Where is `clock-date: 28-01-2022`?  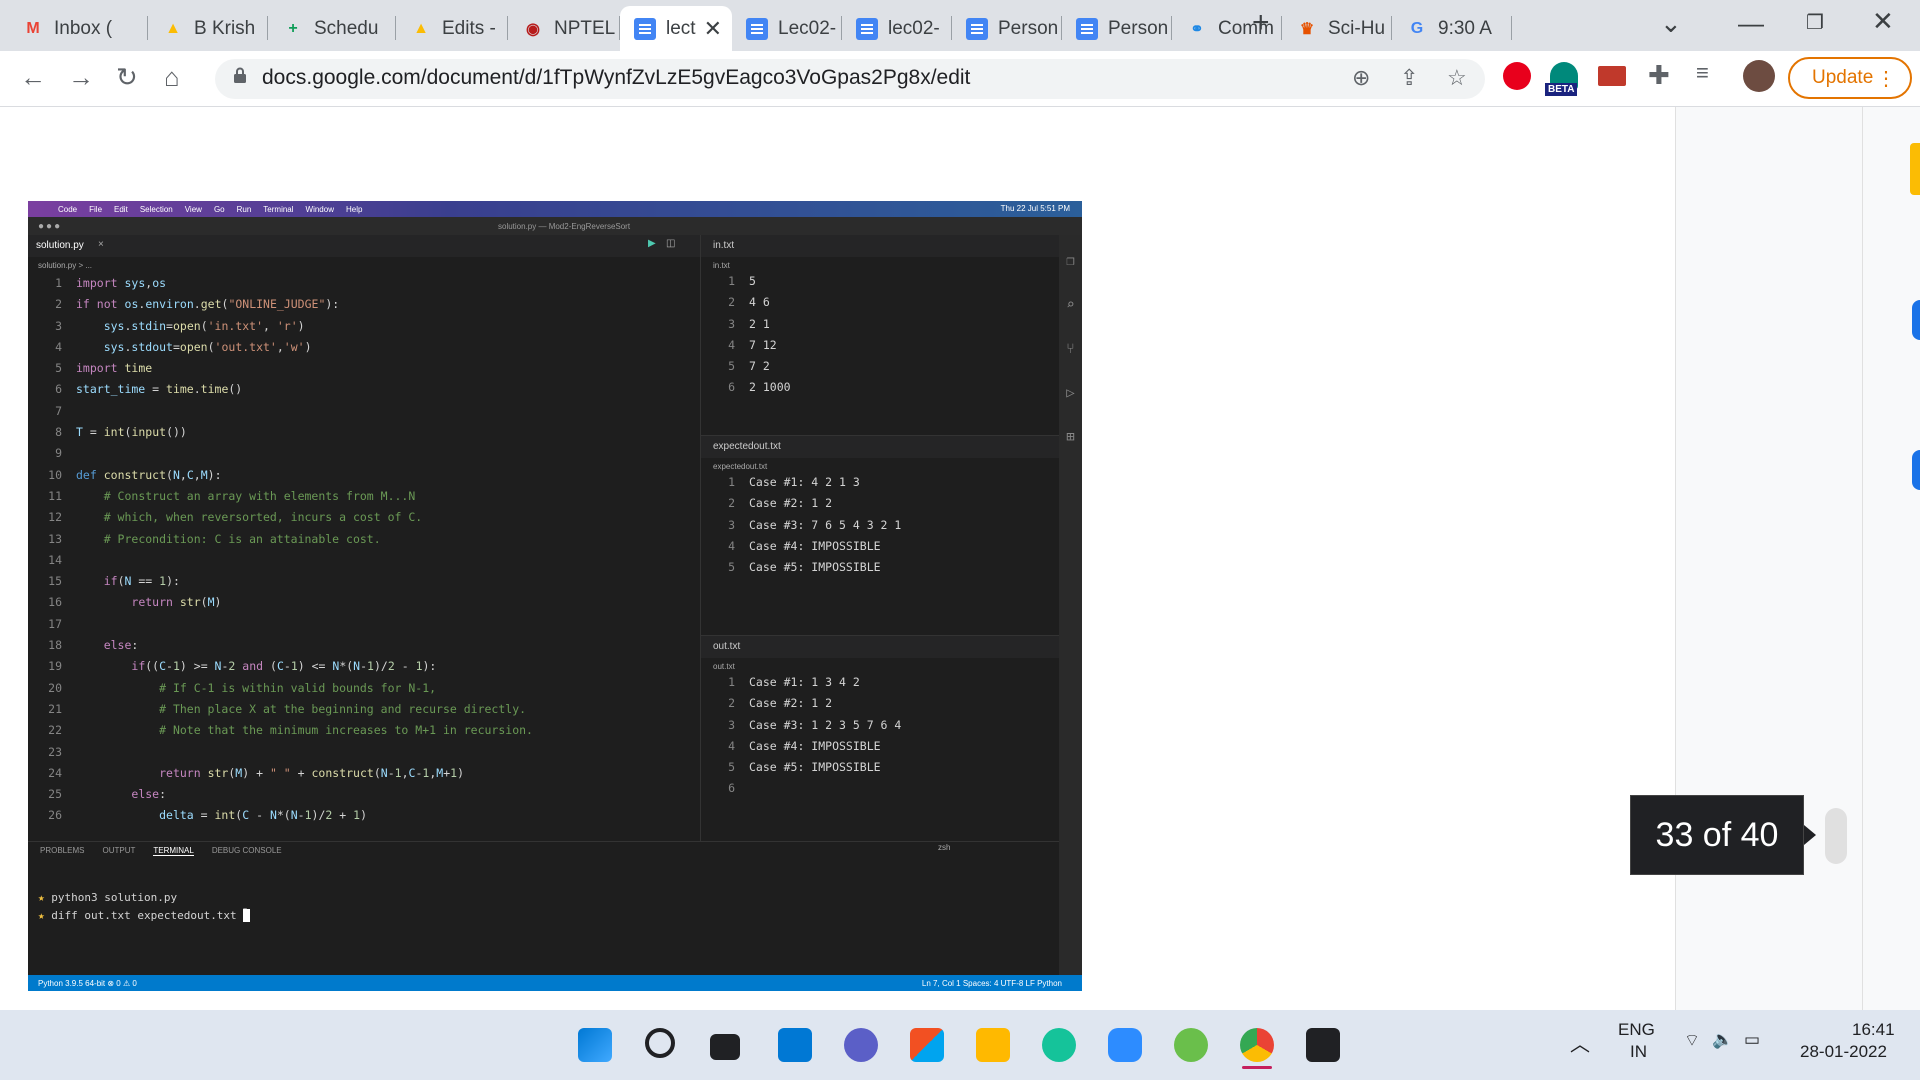 clock-date: 28-01-2022 is located at coordinates (1843, 1052).